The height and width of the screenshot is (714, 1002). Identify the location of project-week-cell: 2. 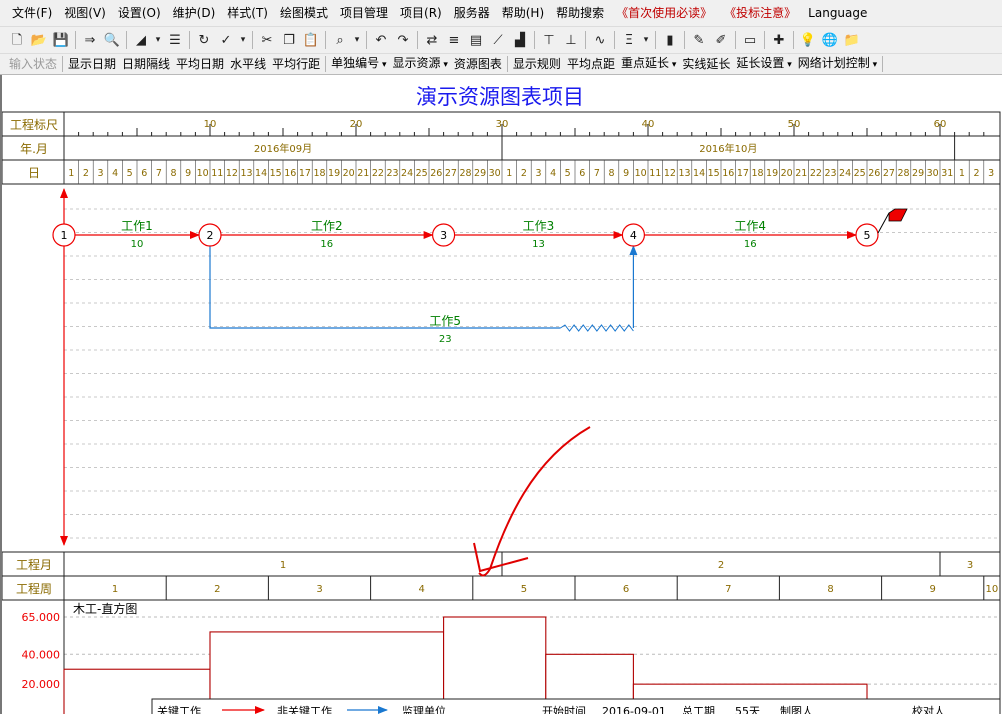
(217, 589).